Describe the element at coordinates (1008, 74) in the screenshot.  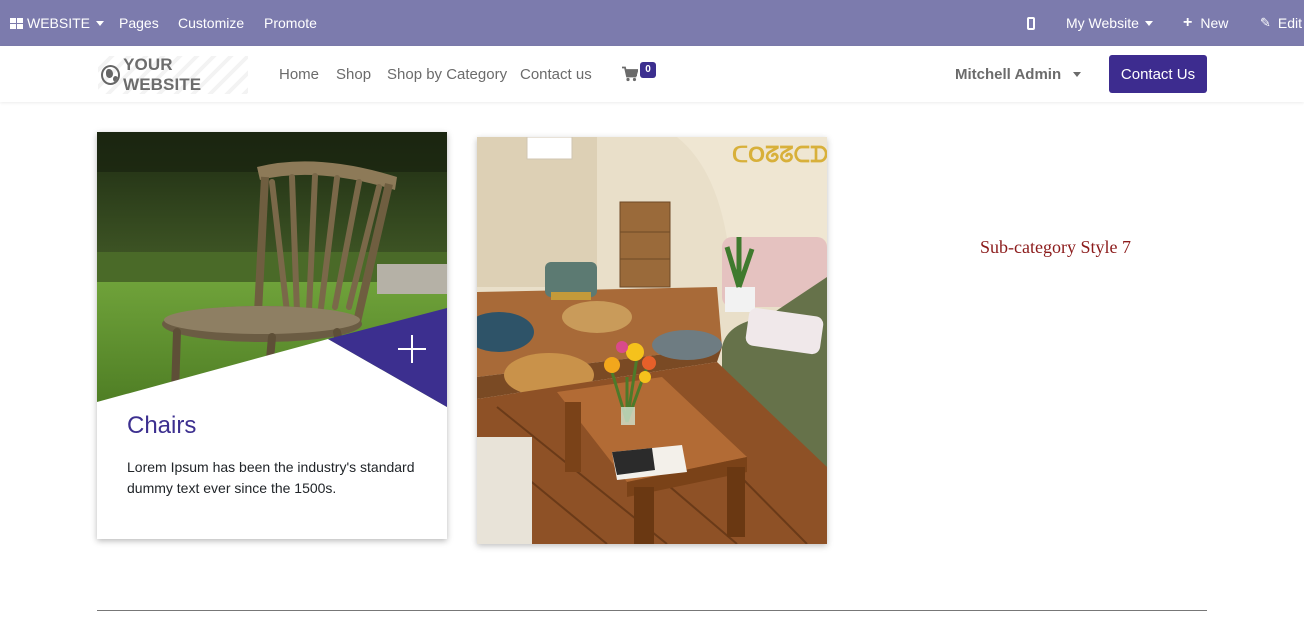
I see `user-name: Mitchell Admin` at that location.